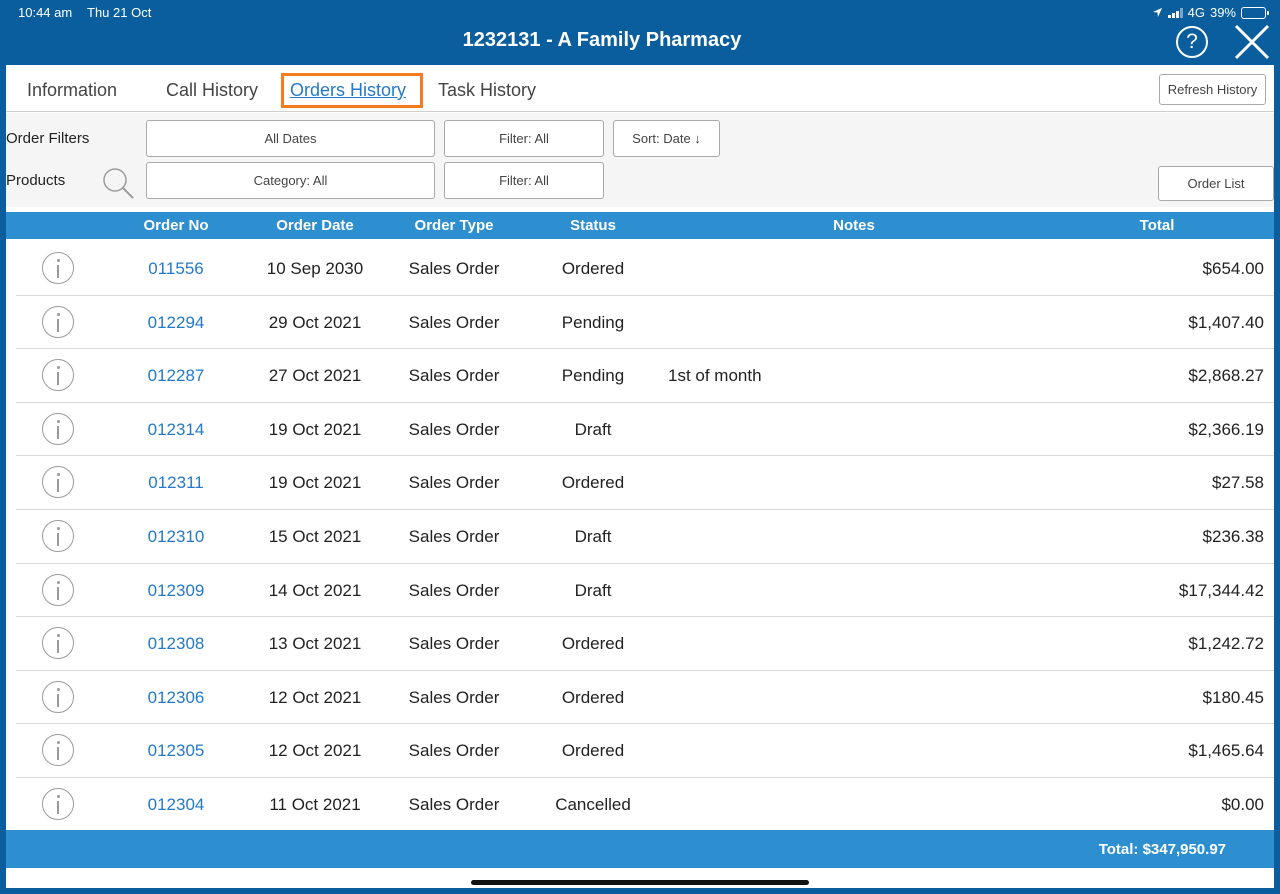 This screenshot has height=894, width=1280. What do you see at coordinates (290, 180) in the screenshot?
I see `category-filter-button: Category: All` at bounding box center [290, 180].